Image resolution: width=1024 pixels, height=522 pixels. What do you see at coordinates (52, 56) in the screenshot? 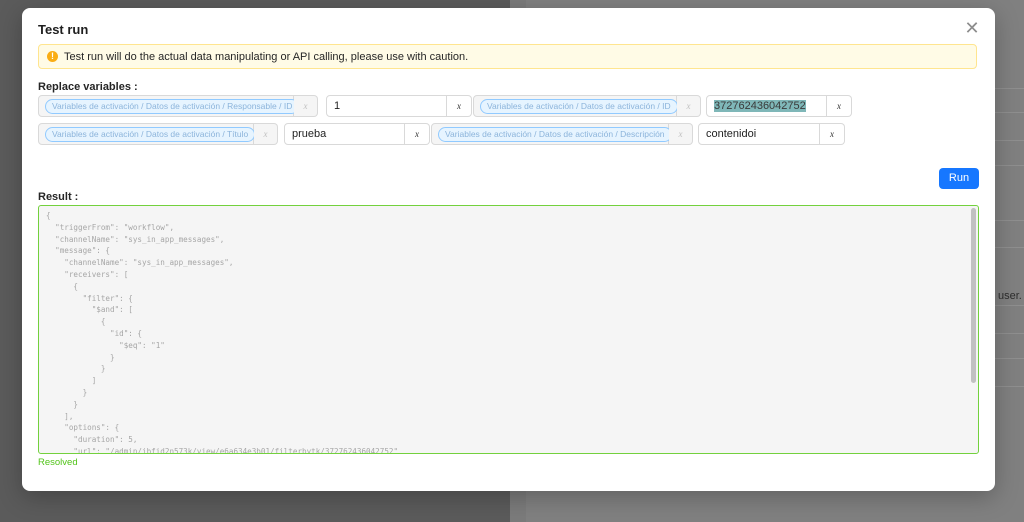
I see `warning-icon: !` at bounding box center [52, 56].